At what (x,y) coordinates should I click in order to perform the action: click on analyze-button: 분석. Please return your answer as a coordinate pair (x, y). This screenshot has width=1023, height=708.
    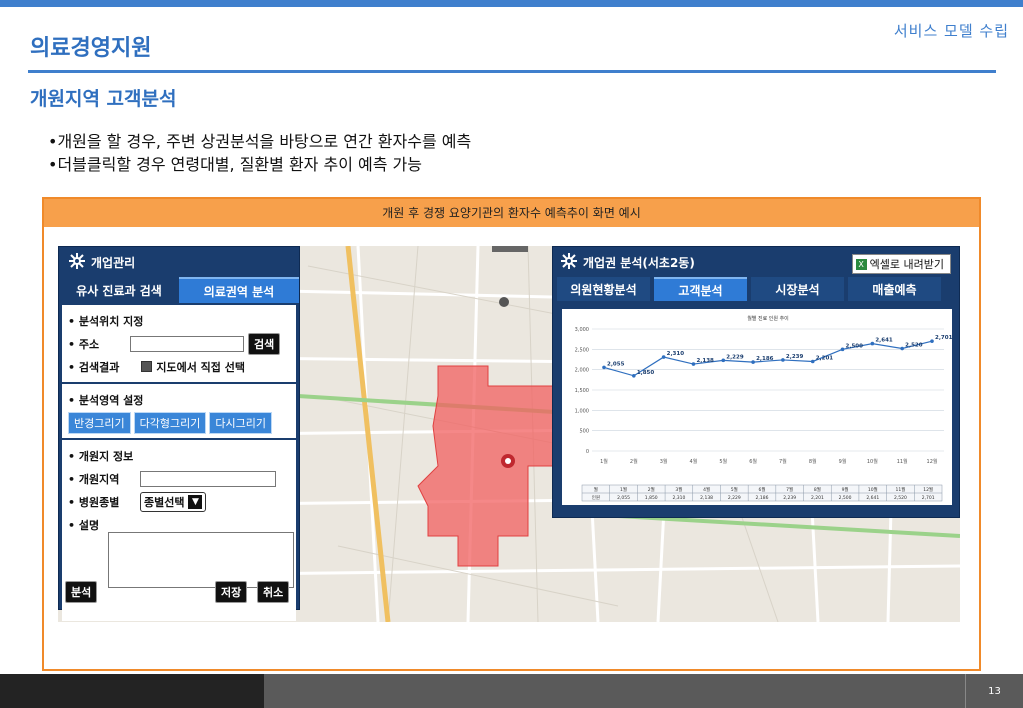
    Looking at the image, I should click on (81, 592).